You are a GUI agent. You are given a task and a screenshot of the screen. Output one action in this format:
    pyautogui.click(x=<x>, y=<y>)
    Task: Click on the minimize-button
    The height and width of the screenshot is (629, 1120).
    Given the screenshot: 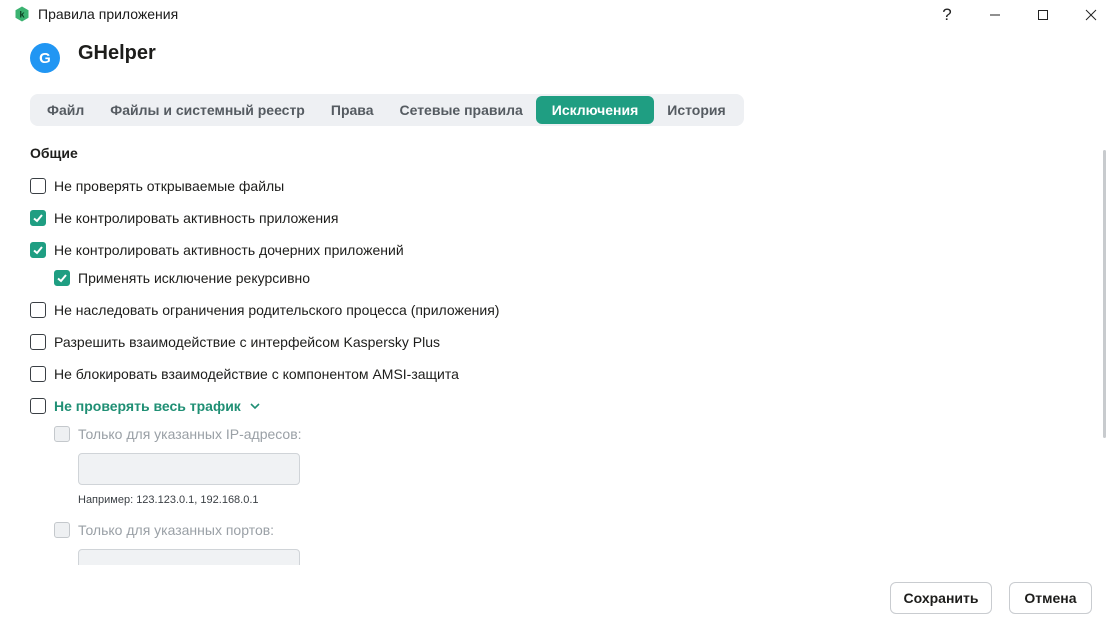 What is the action you would take?
    pyautogui.click(x=995, y=15)
    